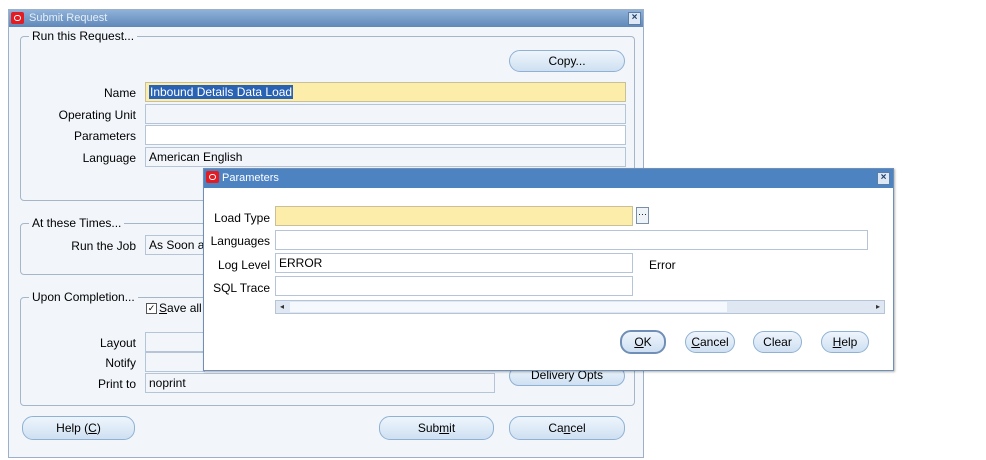 Image resolution: width=986 pixels, height=460 pixels. I want to click on horizontal-scrollbar: ◂ ▸, so click(580, 307).